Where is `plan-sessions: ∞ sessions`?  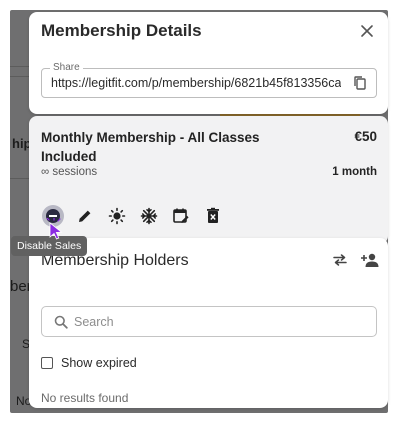
plan-sessions: ∞ sessions is located at coordinates (69, 172).